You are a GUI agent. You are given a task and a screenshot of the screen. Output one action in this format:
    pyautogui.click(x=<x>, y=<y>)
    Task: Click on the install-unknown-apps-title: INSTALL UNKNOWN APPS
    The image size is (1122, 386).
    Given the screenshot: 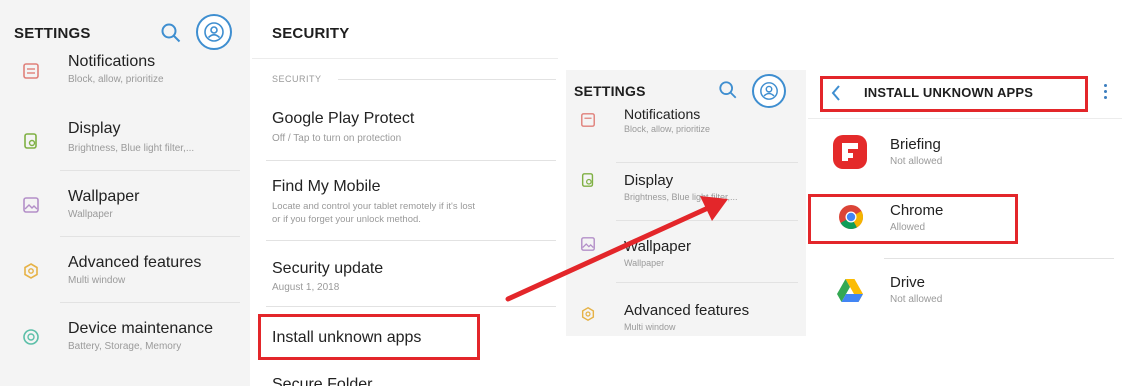 What is the action you would take?
    pyautogui.click(x=949, y=92)
    